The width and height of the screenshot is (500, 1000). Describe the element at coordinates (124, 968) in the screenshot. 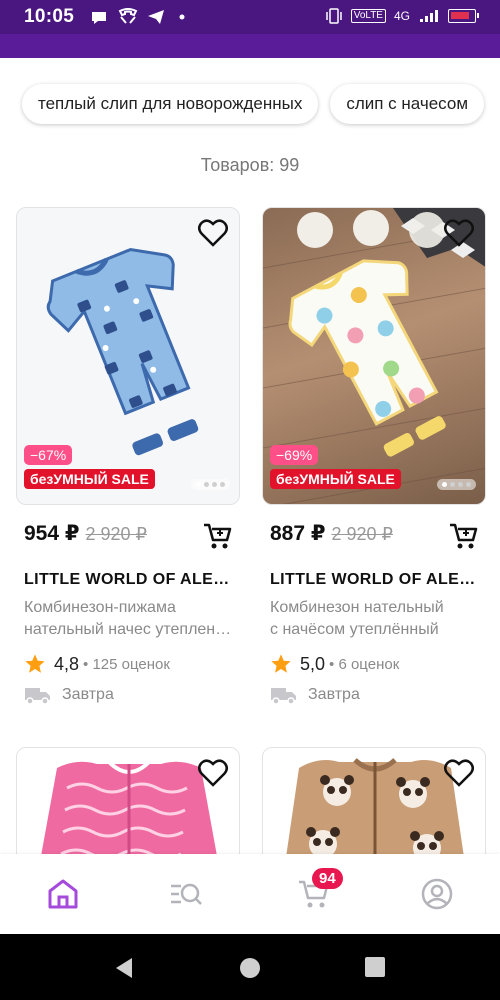

I see `back-icon` at that location.